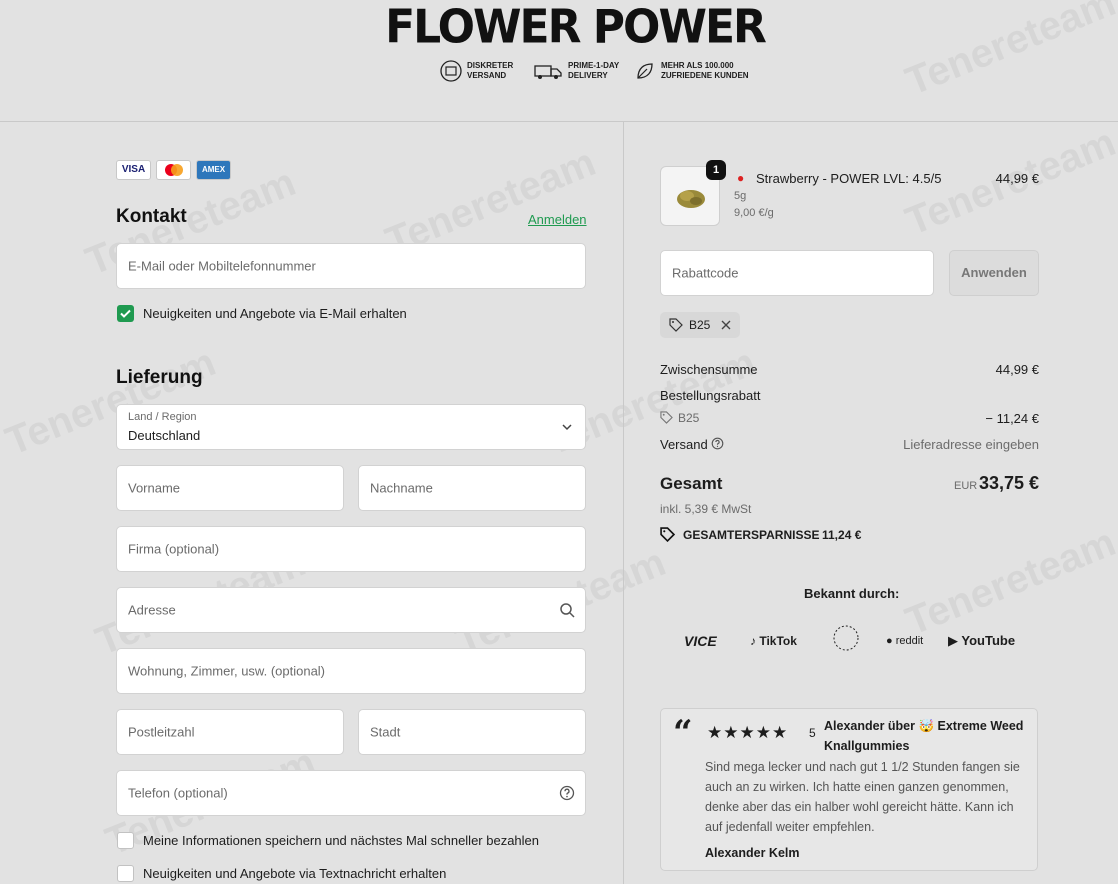  I want to click on reddit-logo: ● reddit, so click(905, 640).